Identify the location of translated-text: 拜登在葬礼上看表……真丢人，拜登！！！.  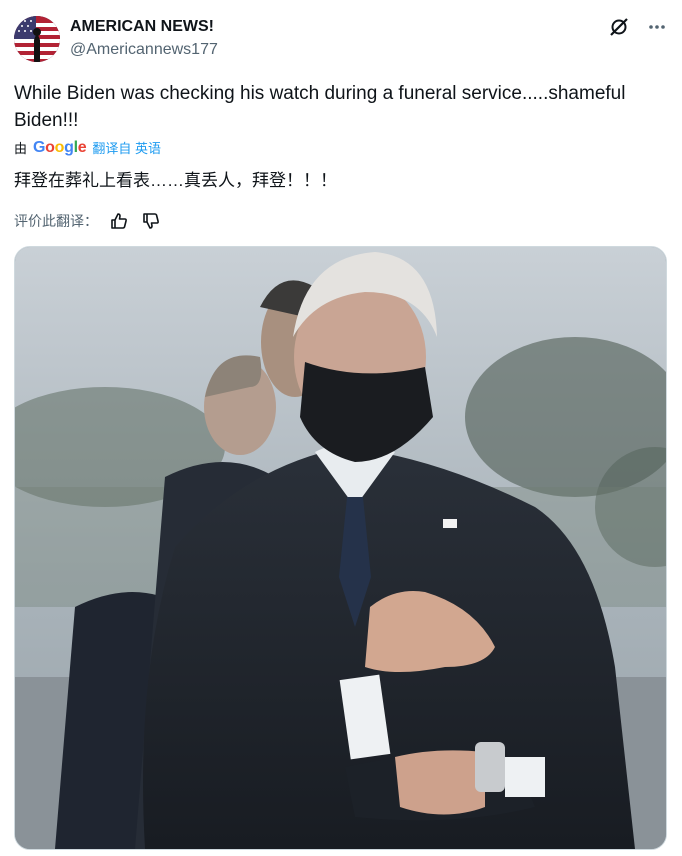
(175, 180).